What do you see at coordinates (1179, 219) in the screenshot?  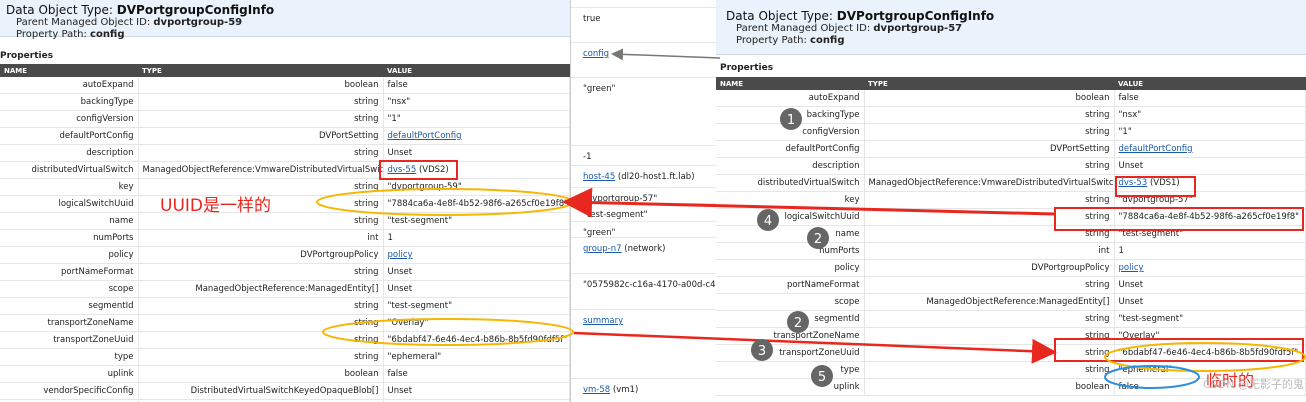 I see `right-uuid-highlight-box` at bounding box center [1179, 219].